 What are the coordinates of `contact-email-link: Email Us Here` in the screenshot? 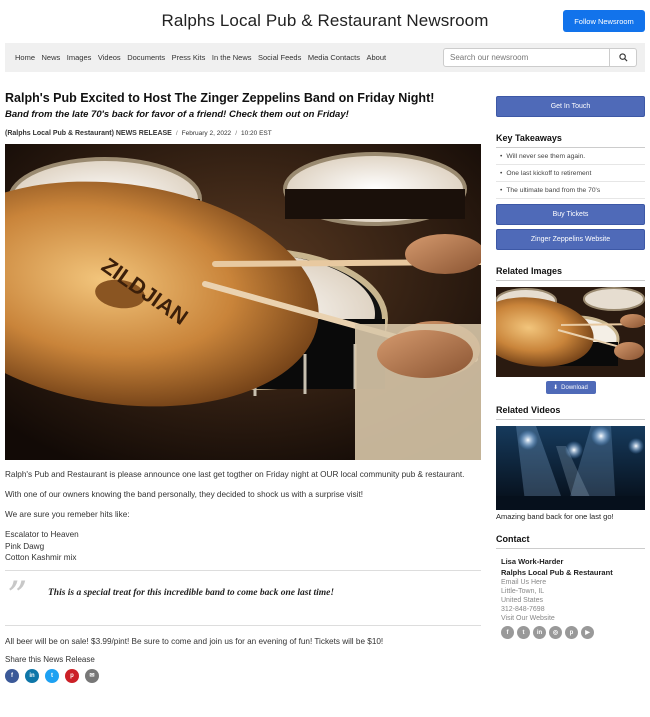 It's located at (573, 582).